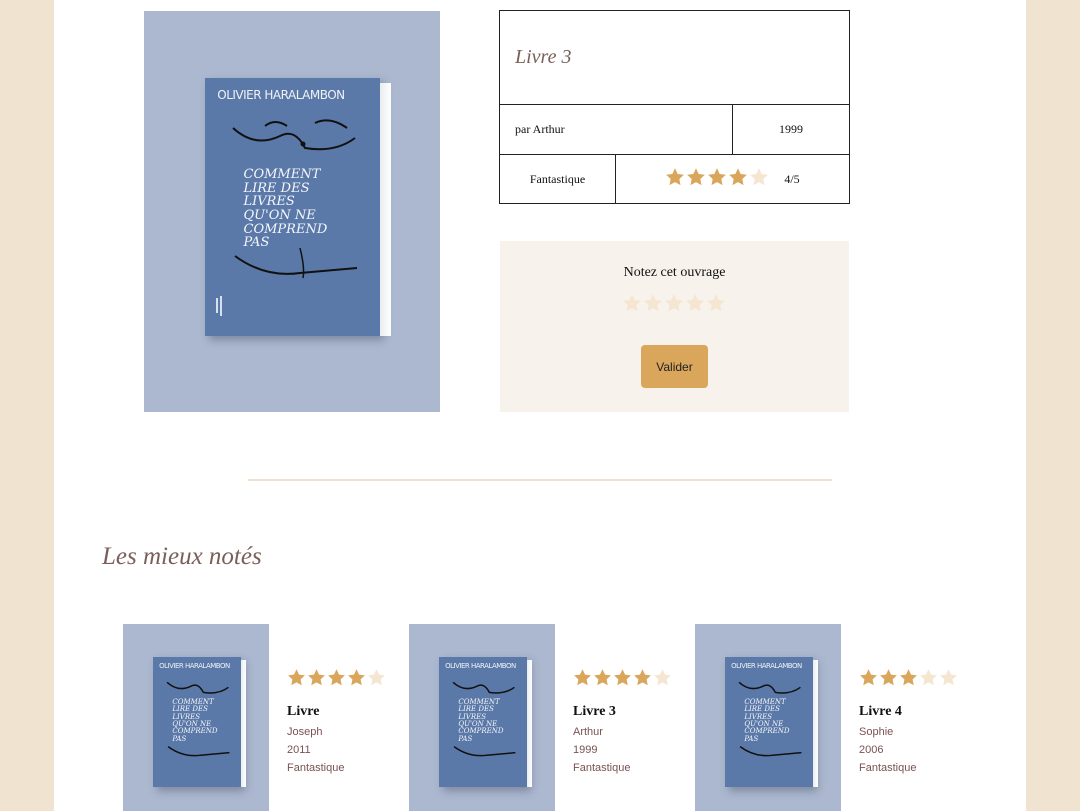 This screenshot has width=1080, height=811. I want to click on rate-prompt: Notez cet ouvrage, so click(674, 272).